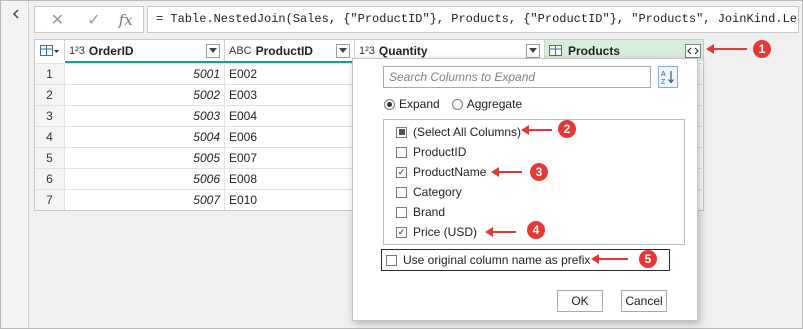 This screenshot has height=329, width=803. I want to click on item-label: Brand, so click(429, 212).